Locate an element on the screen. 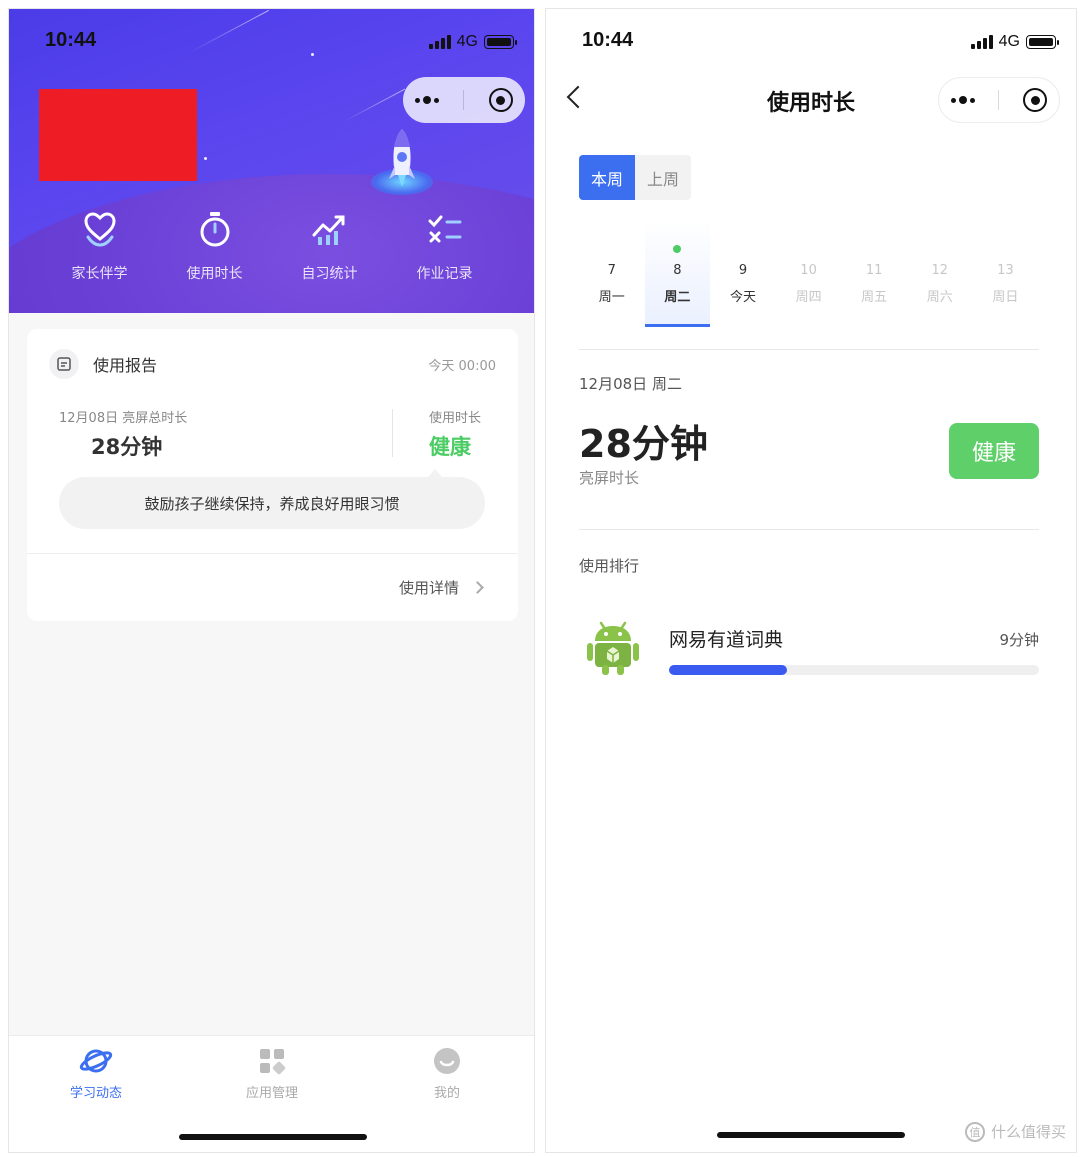  usage-details-link: 使用详情 is located at coordinates (441, 587).